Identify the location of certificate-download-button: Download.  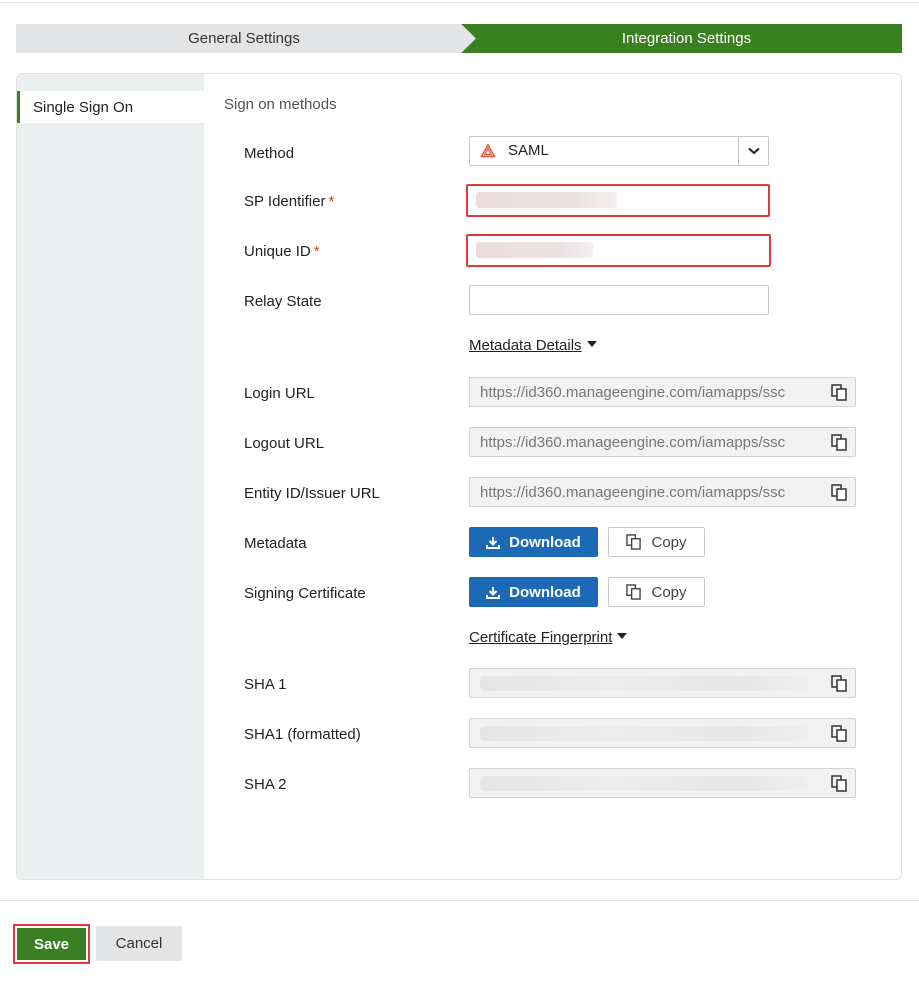
(533, 592).